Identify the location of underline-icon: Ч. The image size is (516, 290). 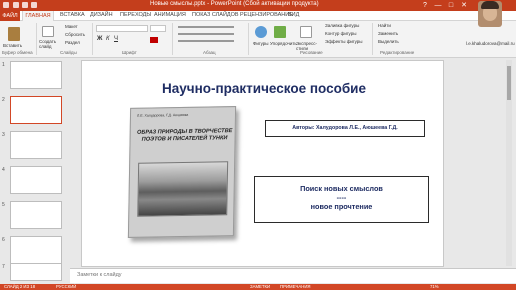
(116, 39).